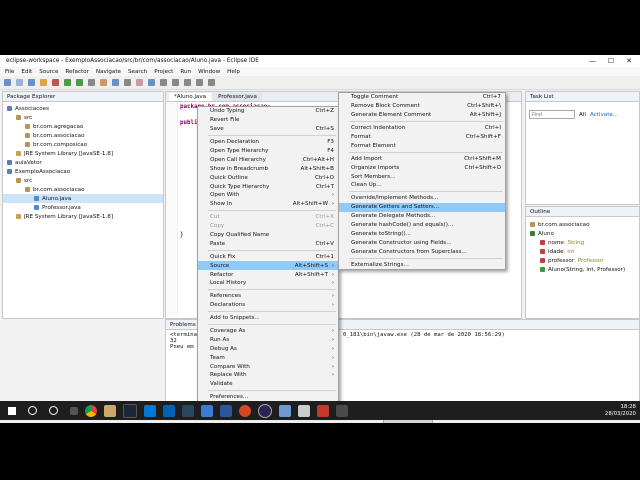  I want to click on task-list-tab: Task List, so click(542, 97).